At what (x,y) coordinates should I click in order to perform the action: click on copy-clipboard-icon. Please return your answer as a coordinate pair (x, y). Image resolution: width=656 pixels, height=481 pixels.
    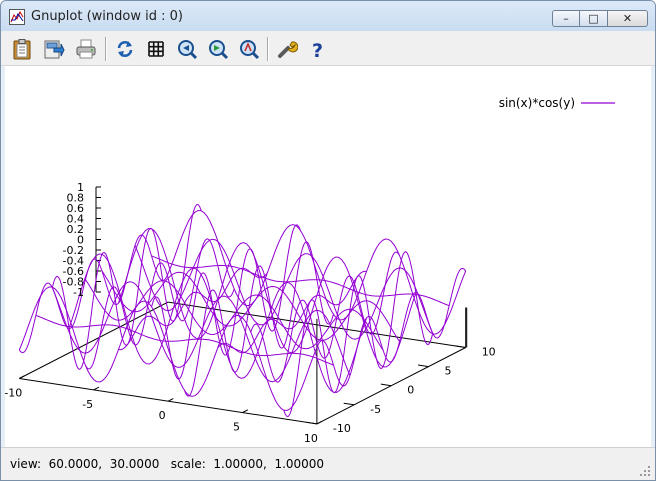
    Looking at the image, I should click on (22, 49).